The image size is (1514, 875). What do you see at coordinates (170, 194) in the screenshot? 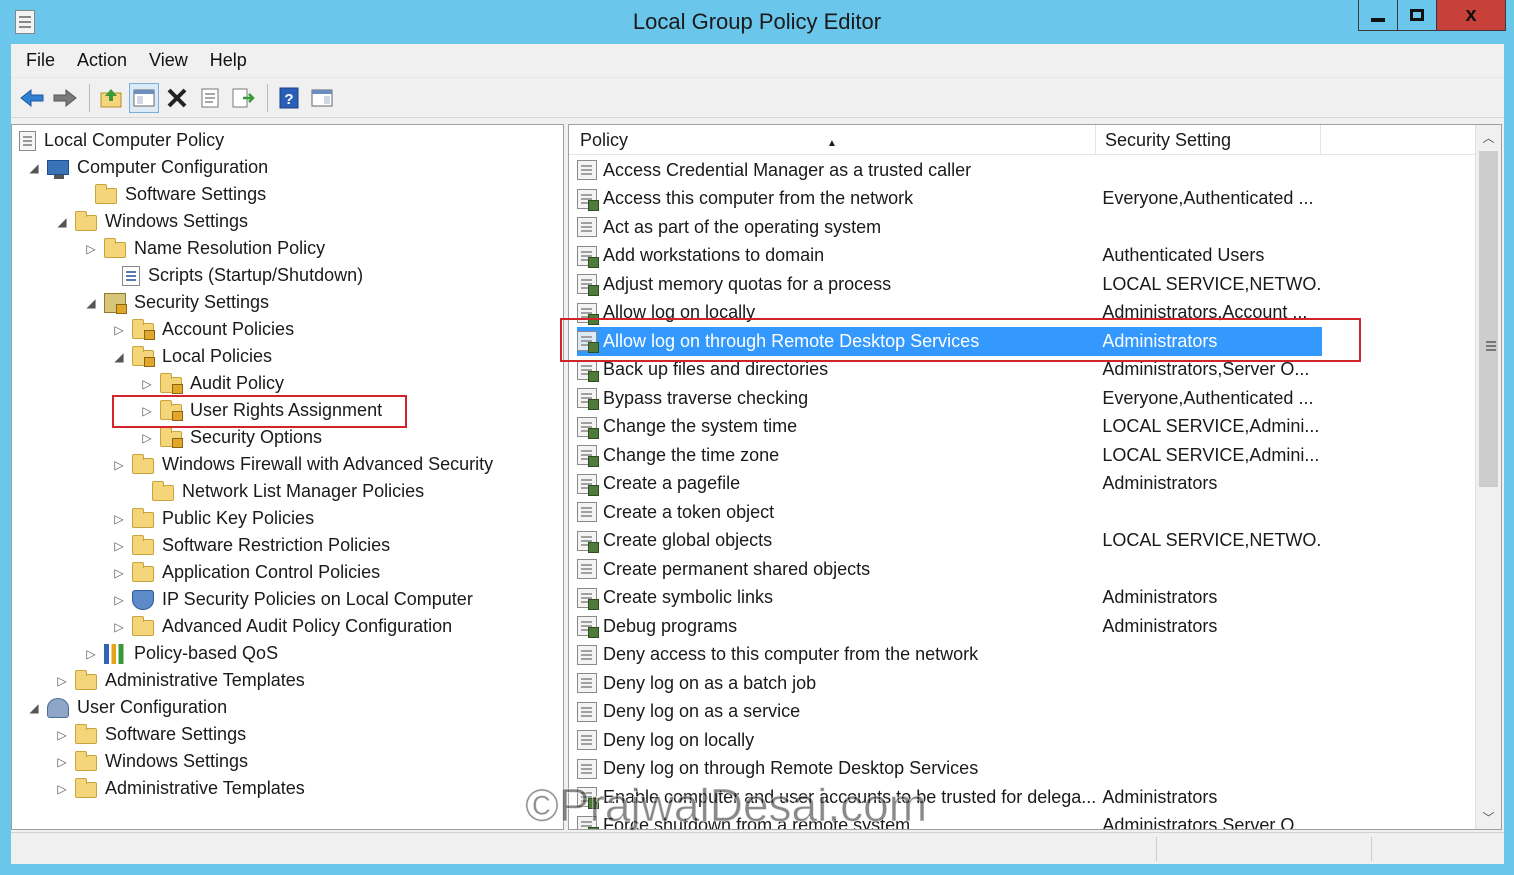
I see `tree-item: Software Settings` at bounding box center [170, 194].